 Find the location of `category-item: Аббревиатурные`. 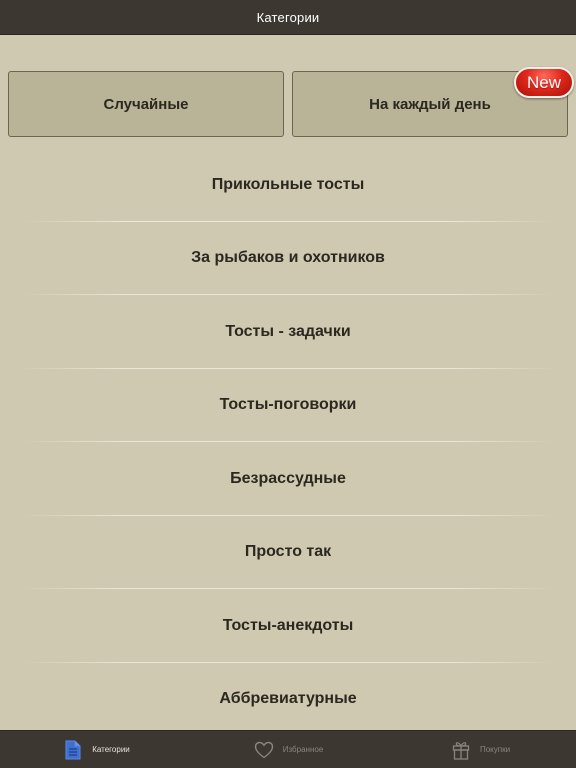

category-item: Аббревиатурные is located at coordinates (288, 700).